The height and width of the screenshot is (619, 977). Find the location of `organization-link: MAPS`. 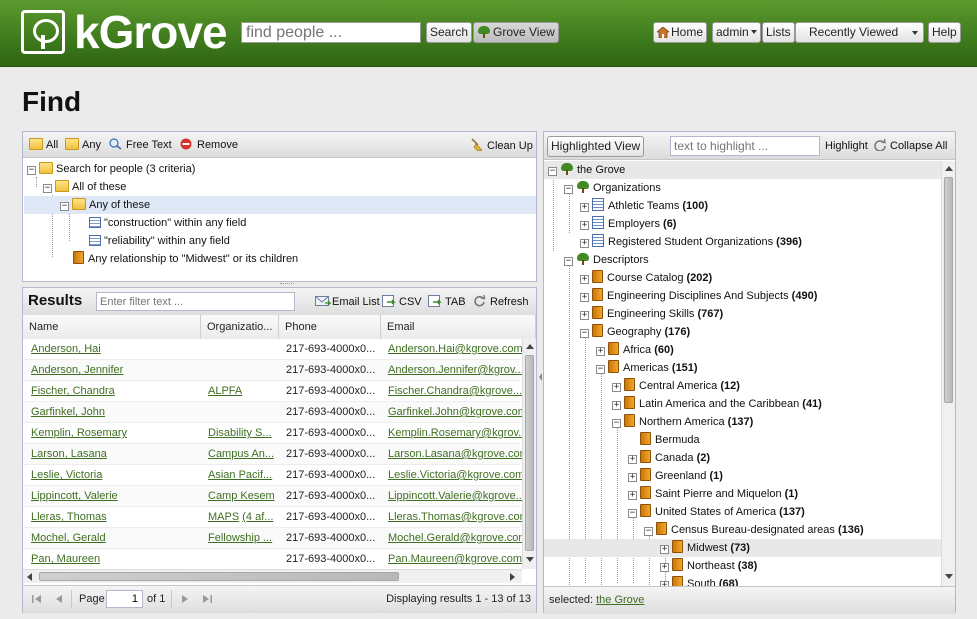

organization-link: MAPS is located at coordinates (223, 517).